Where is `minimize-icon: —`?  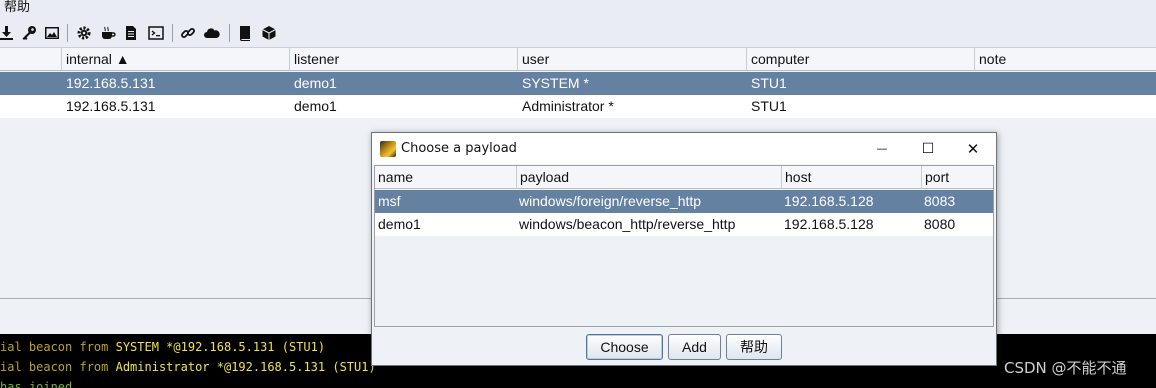 minimize-icon: — is located at coordinates (882, 148).